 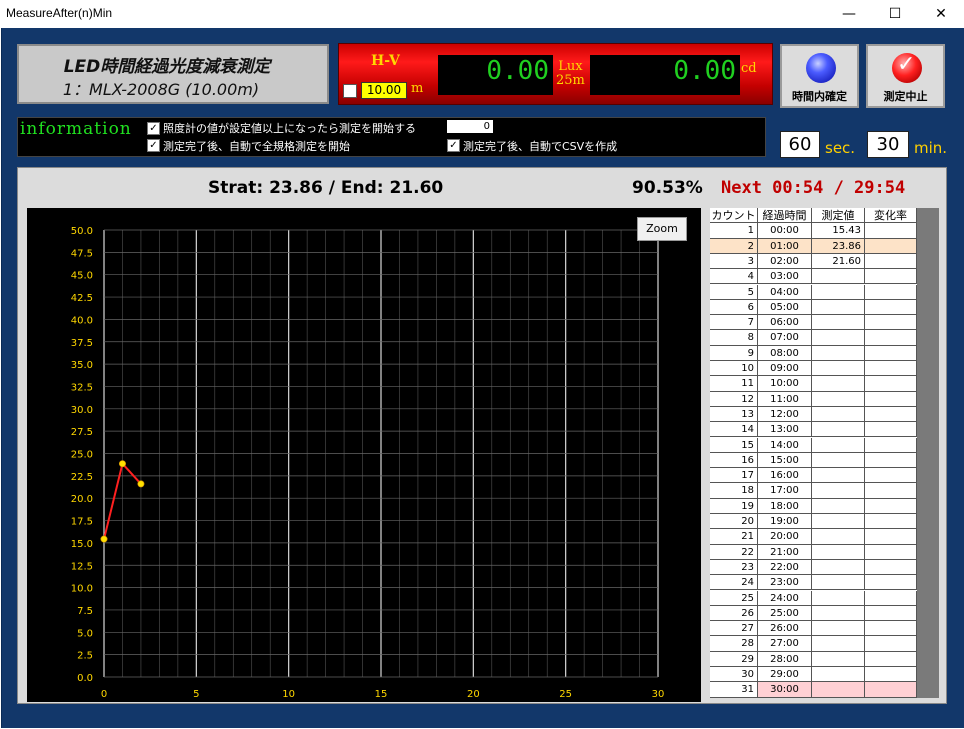 I want to click on x-tick-label: 15, so click(x=381, y=694).